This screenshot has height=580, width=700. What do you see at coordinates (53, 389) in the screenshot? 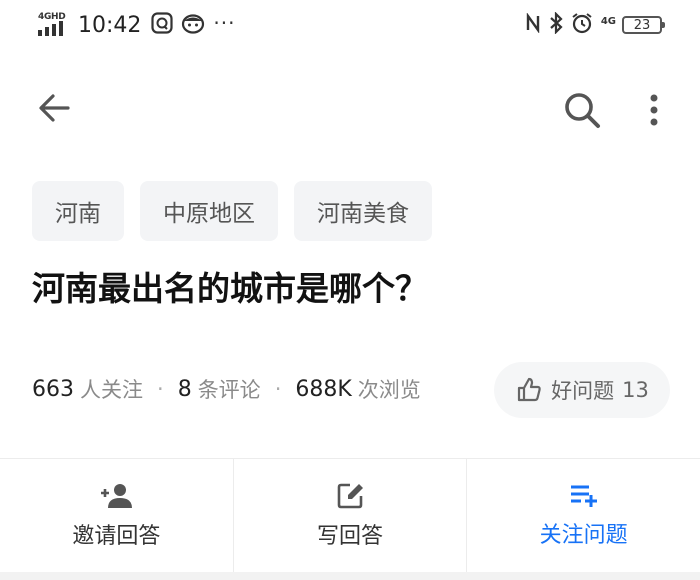
I see `followers-count: 663` at bounding box center [53, 389].